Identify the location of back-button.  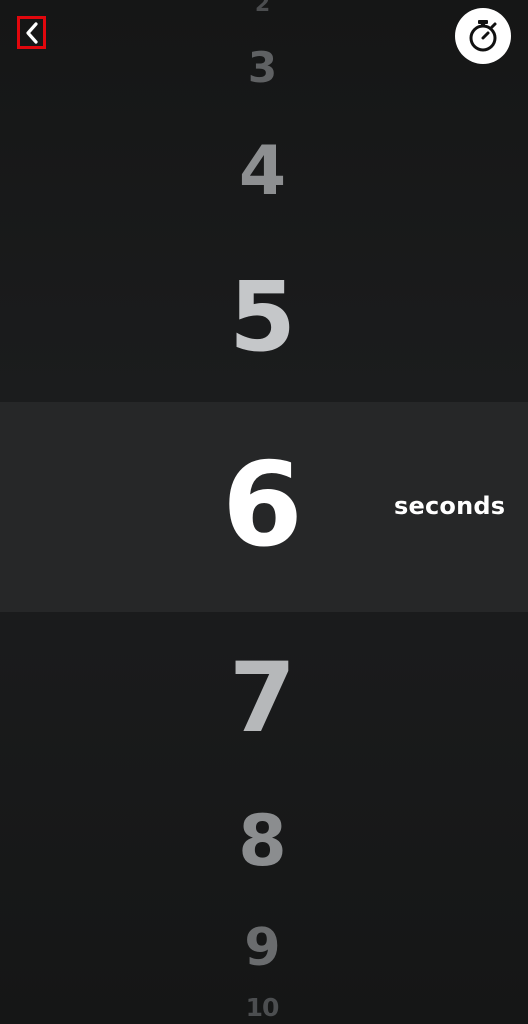
(31, 32).